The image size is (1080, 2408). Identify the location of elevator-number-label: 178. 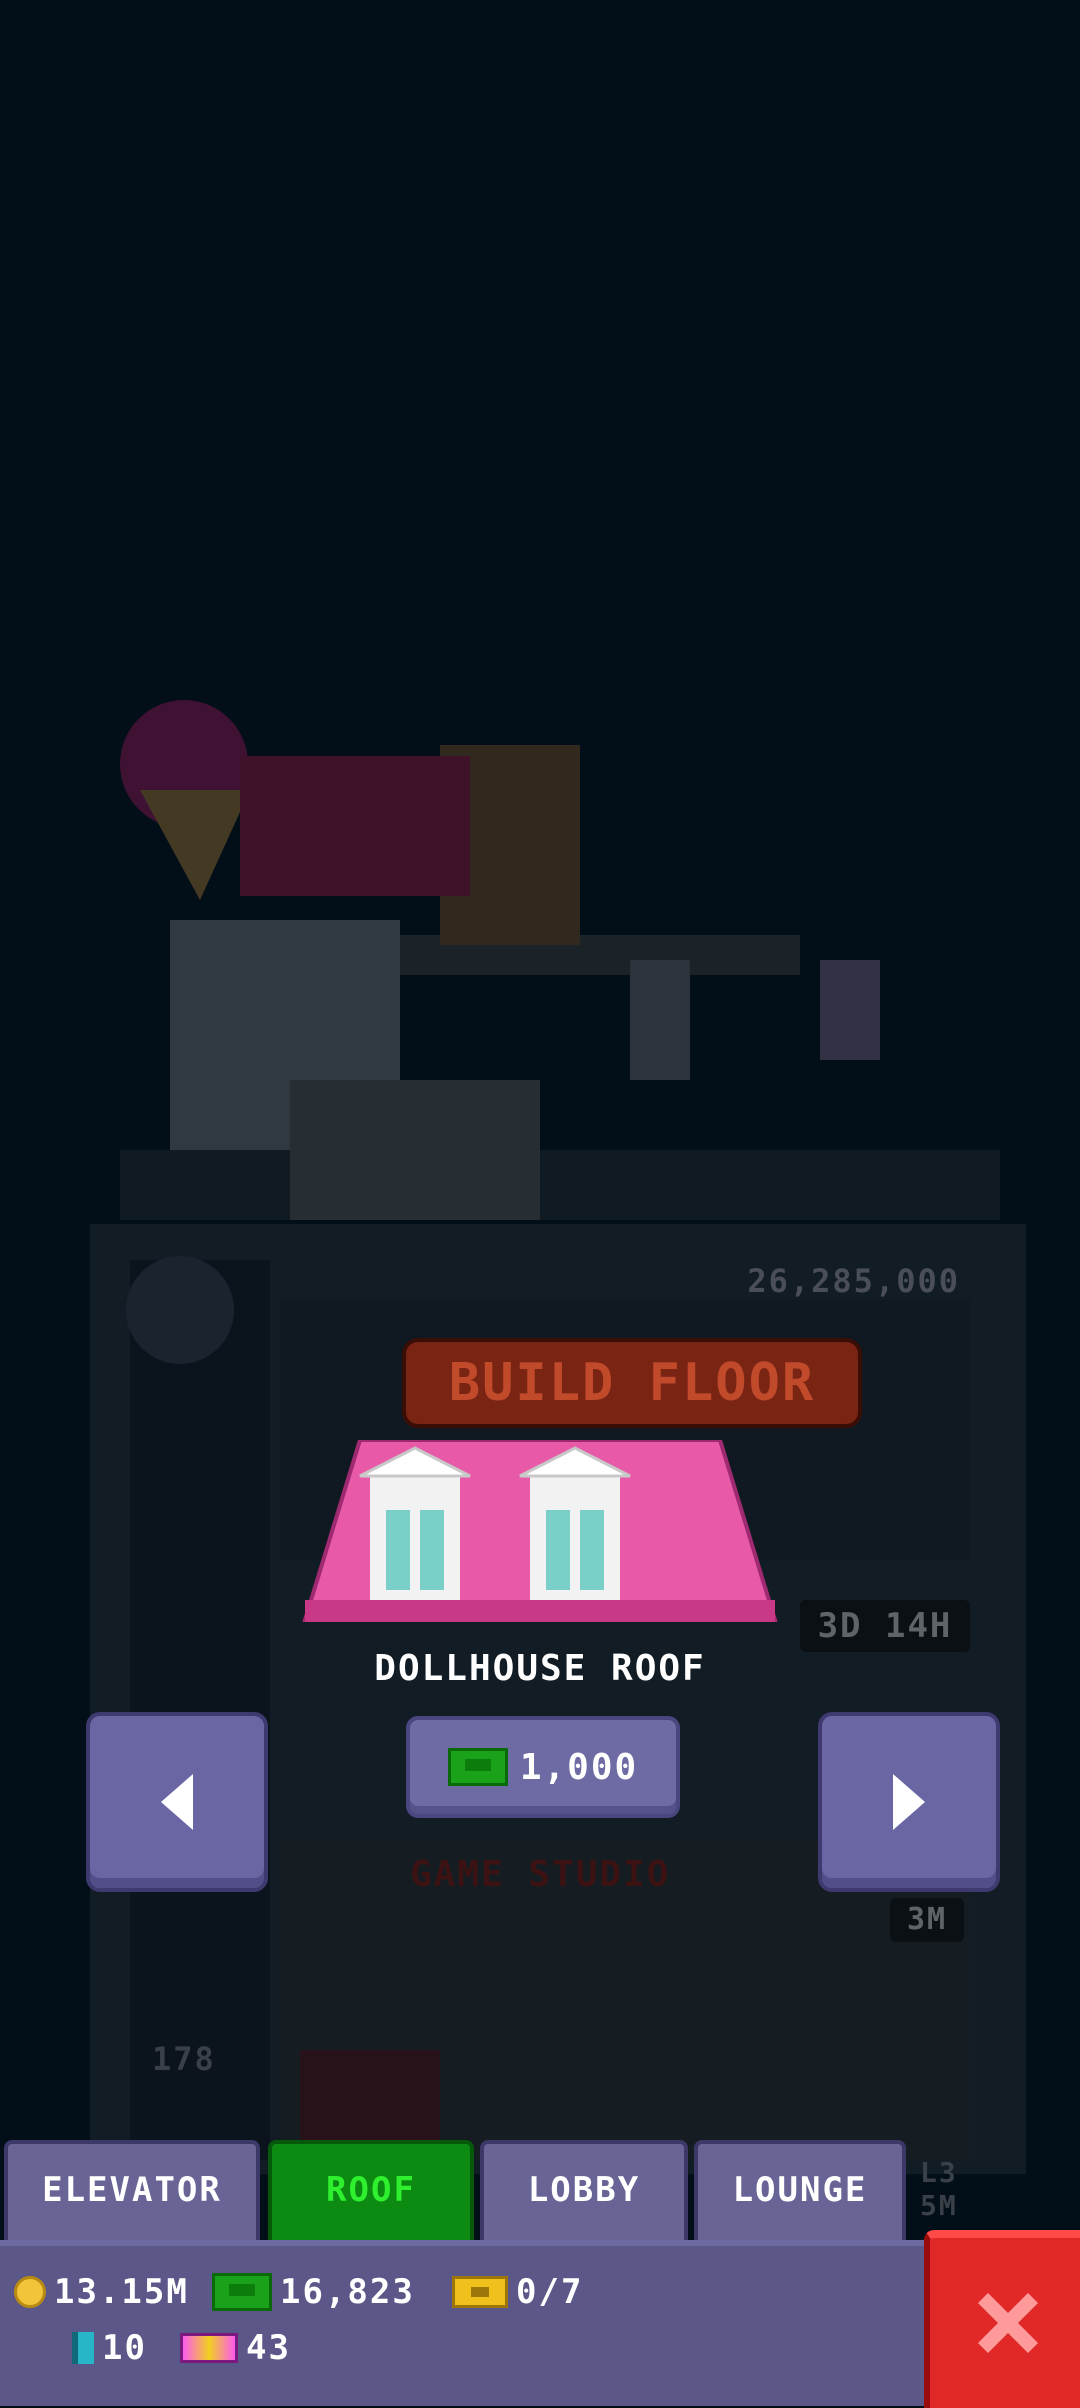
(184, 2059).